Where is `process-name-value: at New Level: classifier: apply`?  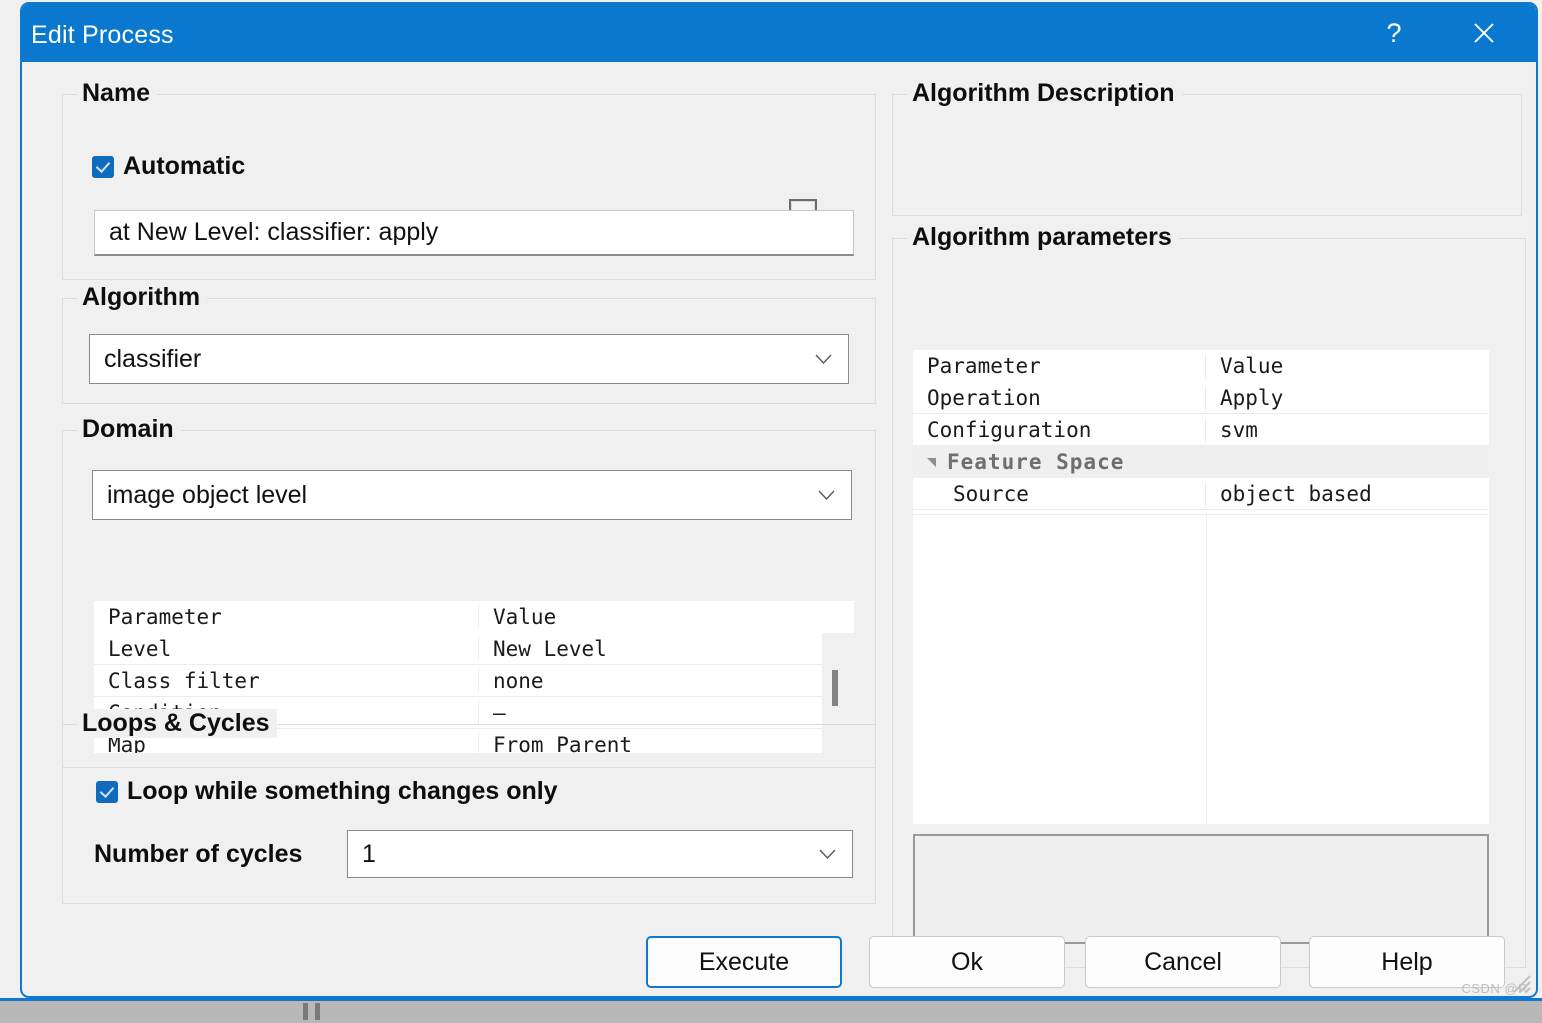
process-name-value: at New Level: classifier: apply is located at coordinates (273, 232).